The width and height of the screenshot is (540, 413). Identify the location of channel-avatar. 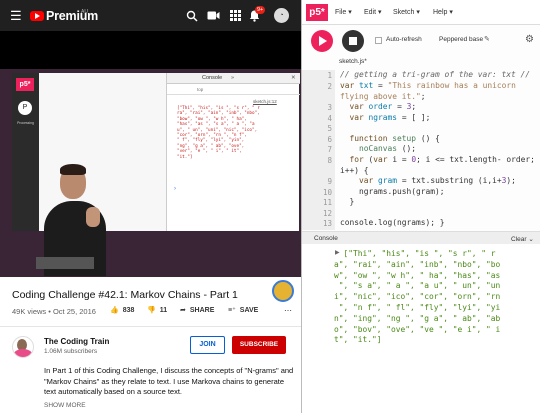
(23, 347).